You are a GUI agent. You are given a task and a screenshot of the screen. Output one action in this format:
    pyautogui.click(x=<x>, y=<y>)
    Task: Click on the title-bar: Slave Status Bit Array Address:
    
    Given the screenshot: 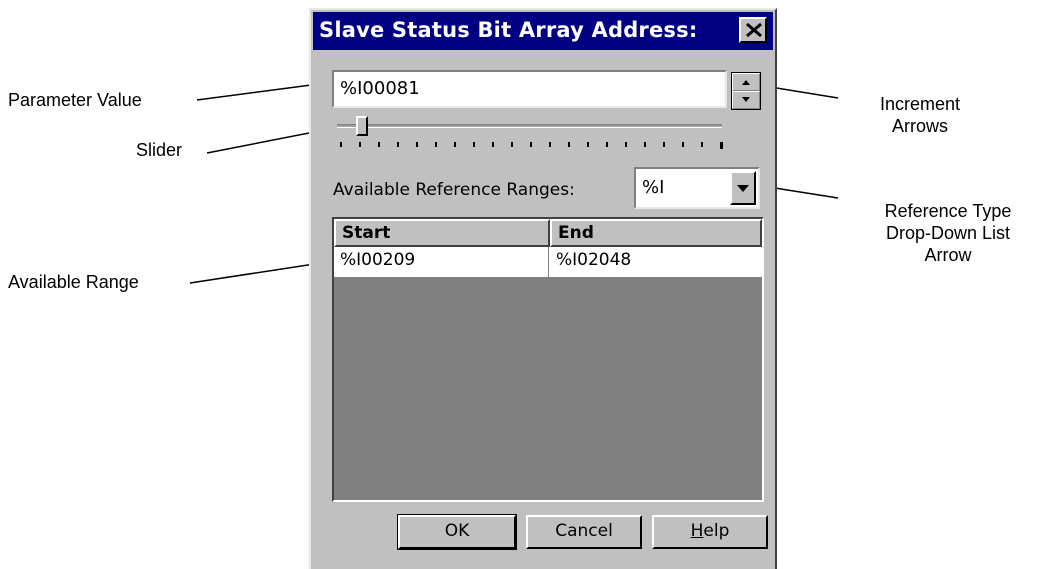 What is the action you would take?
    pyautogui.click(x=543, y=31)
    